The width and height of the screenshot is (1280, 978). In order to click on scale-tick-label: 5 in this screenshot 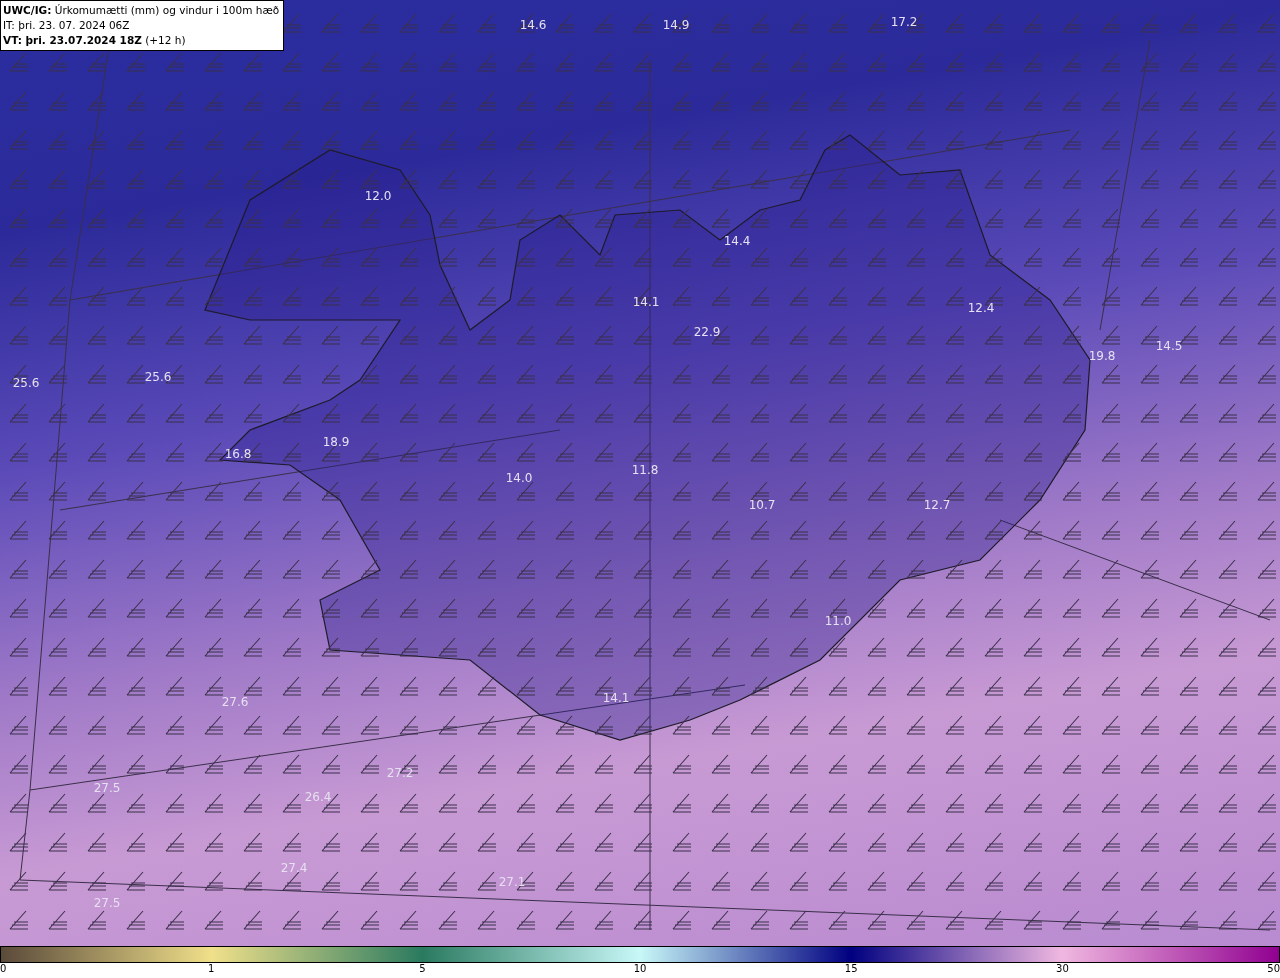, I will do `click(422, 968)`.